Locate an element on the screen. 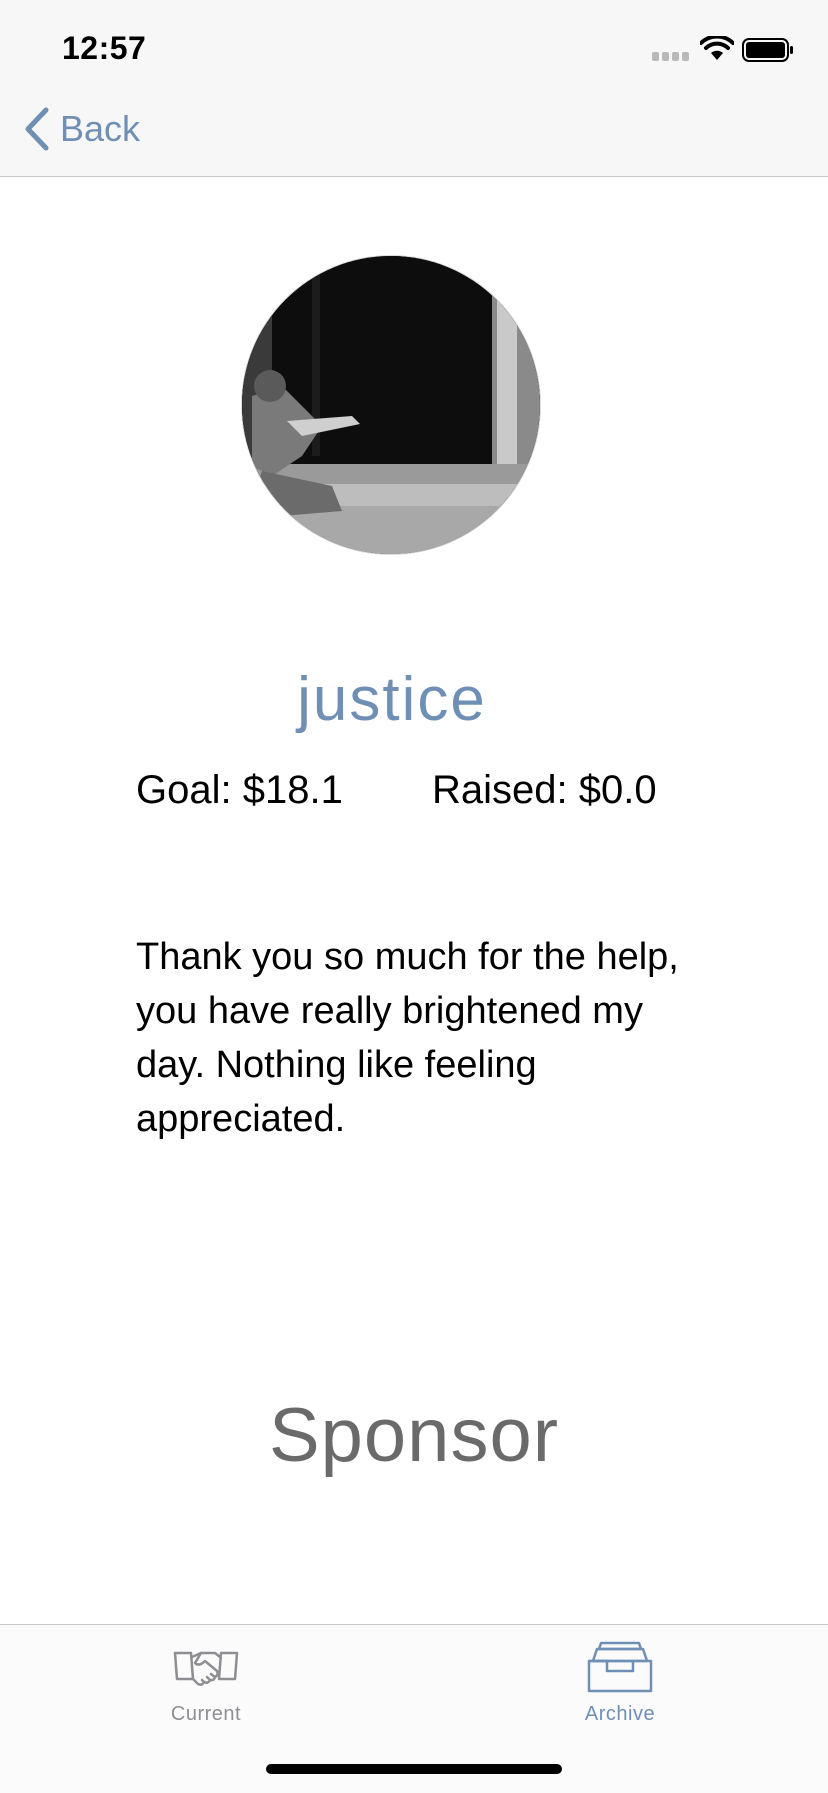 This screenshot has width=828, height=1793. tab-bar: Current Archive is located at coordinates (414, 1708).